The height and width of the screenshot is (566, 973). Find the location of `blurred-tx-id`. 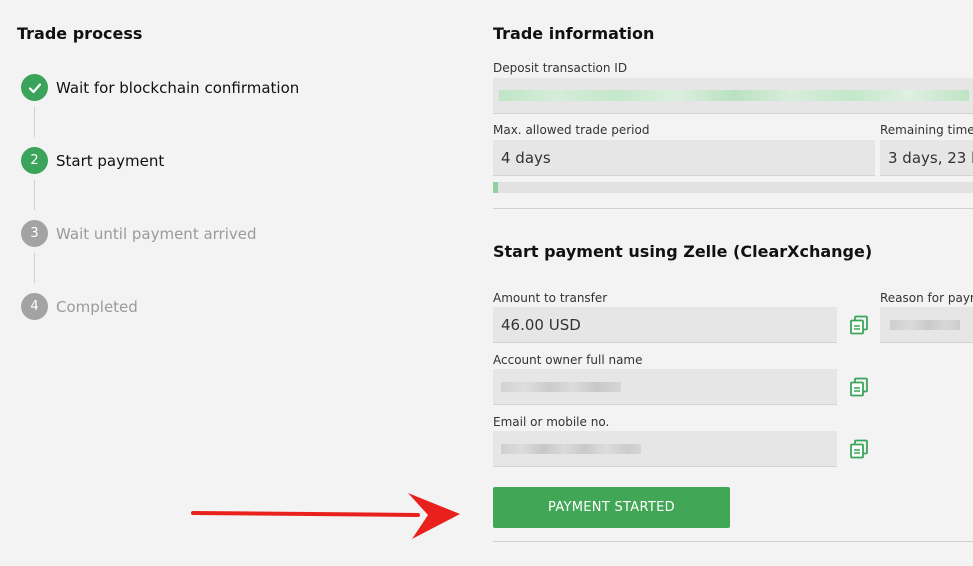

blurred-tx-id is located at coordinates (734, 95).